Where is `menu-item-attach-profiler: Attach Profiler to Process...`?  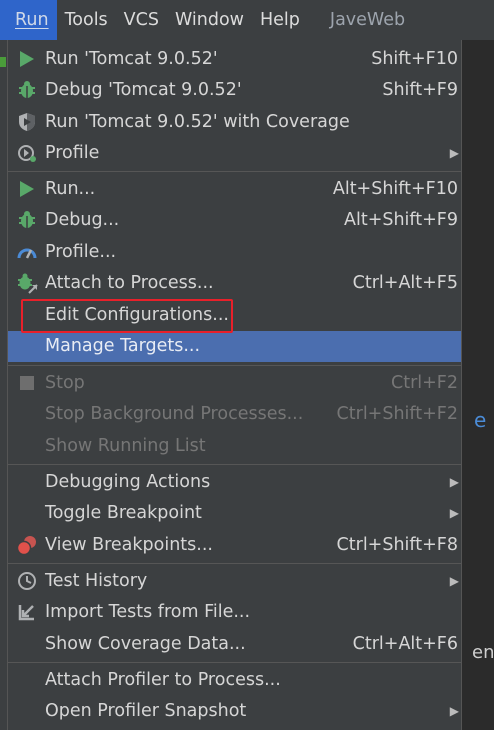
menu-item-attach-profiler: Attach Profiler to Process... is located at coordinates (234, 680).